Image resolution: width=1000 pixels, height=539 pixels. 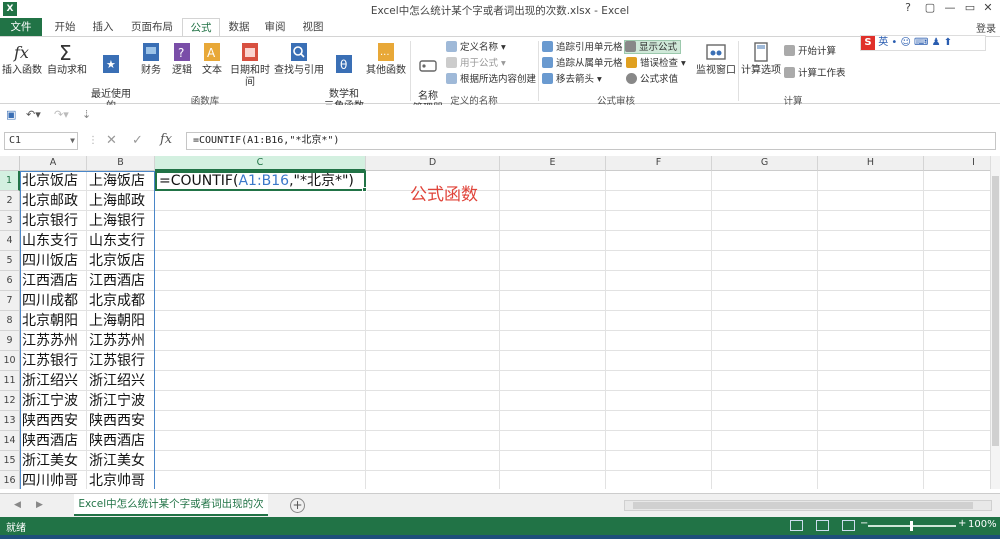 I want to click on cell-d7, so click(x=433, y=301).